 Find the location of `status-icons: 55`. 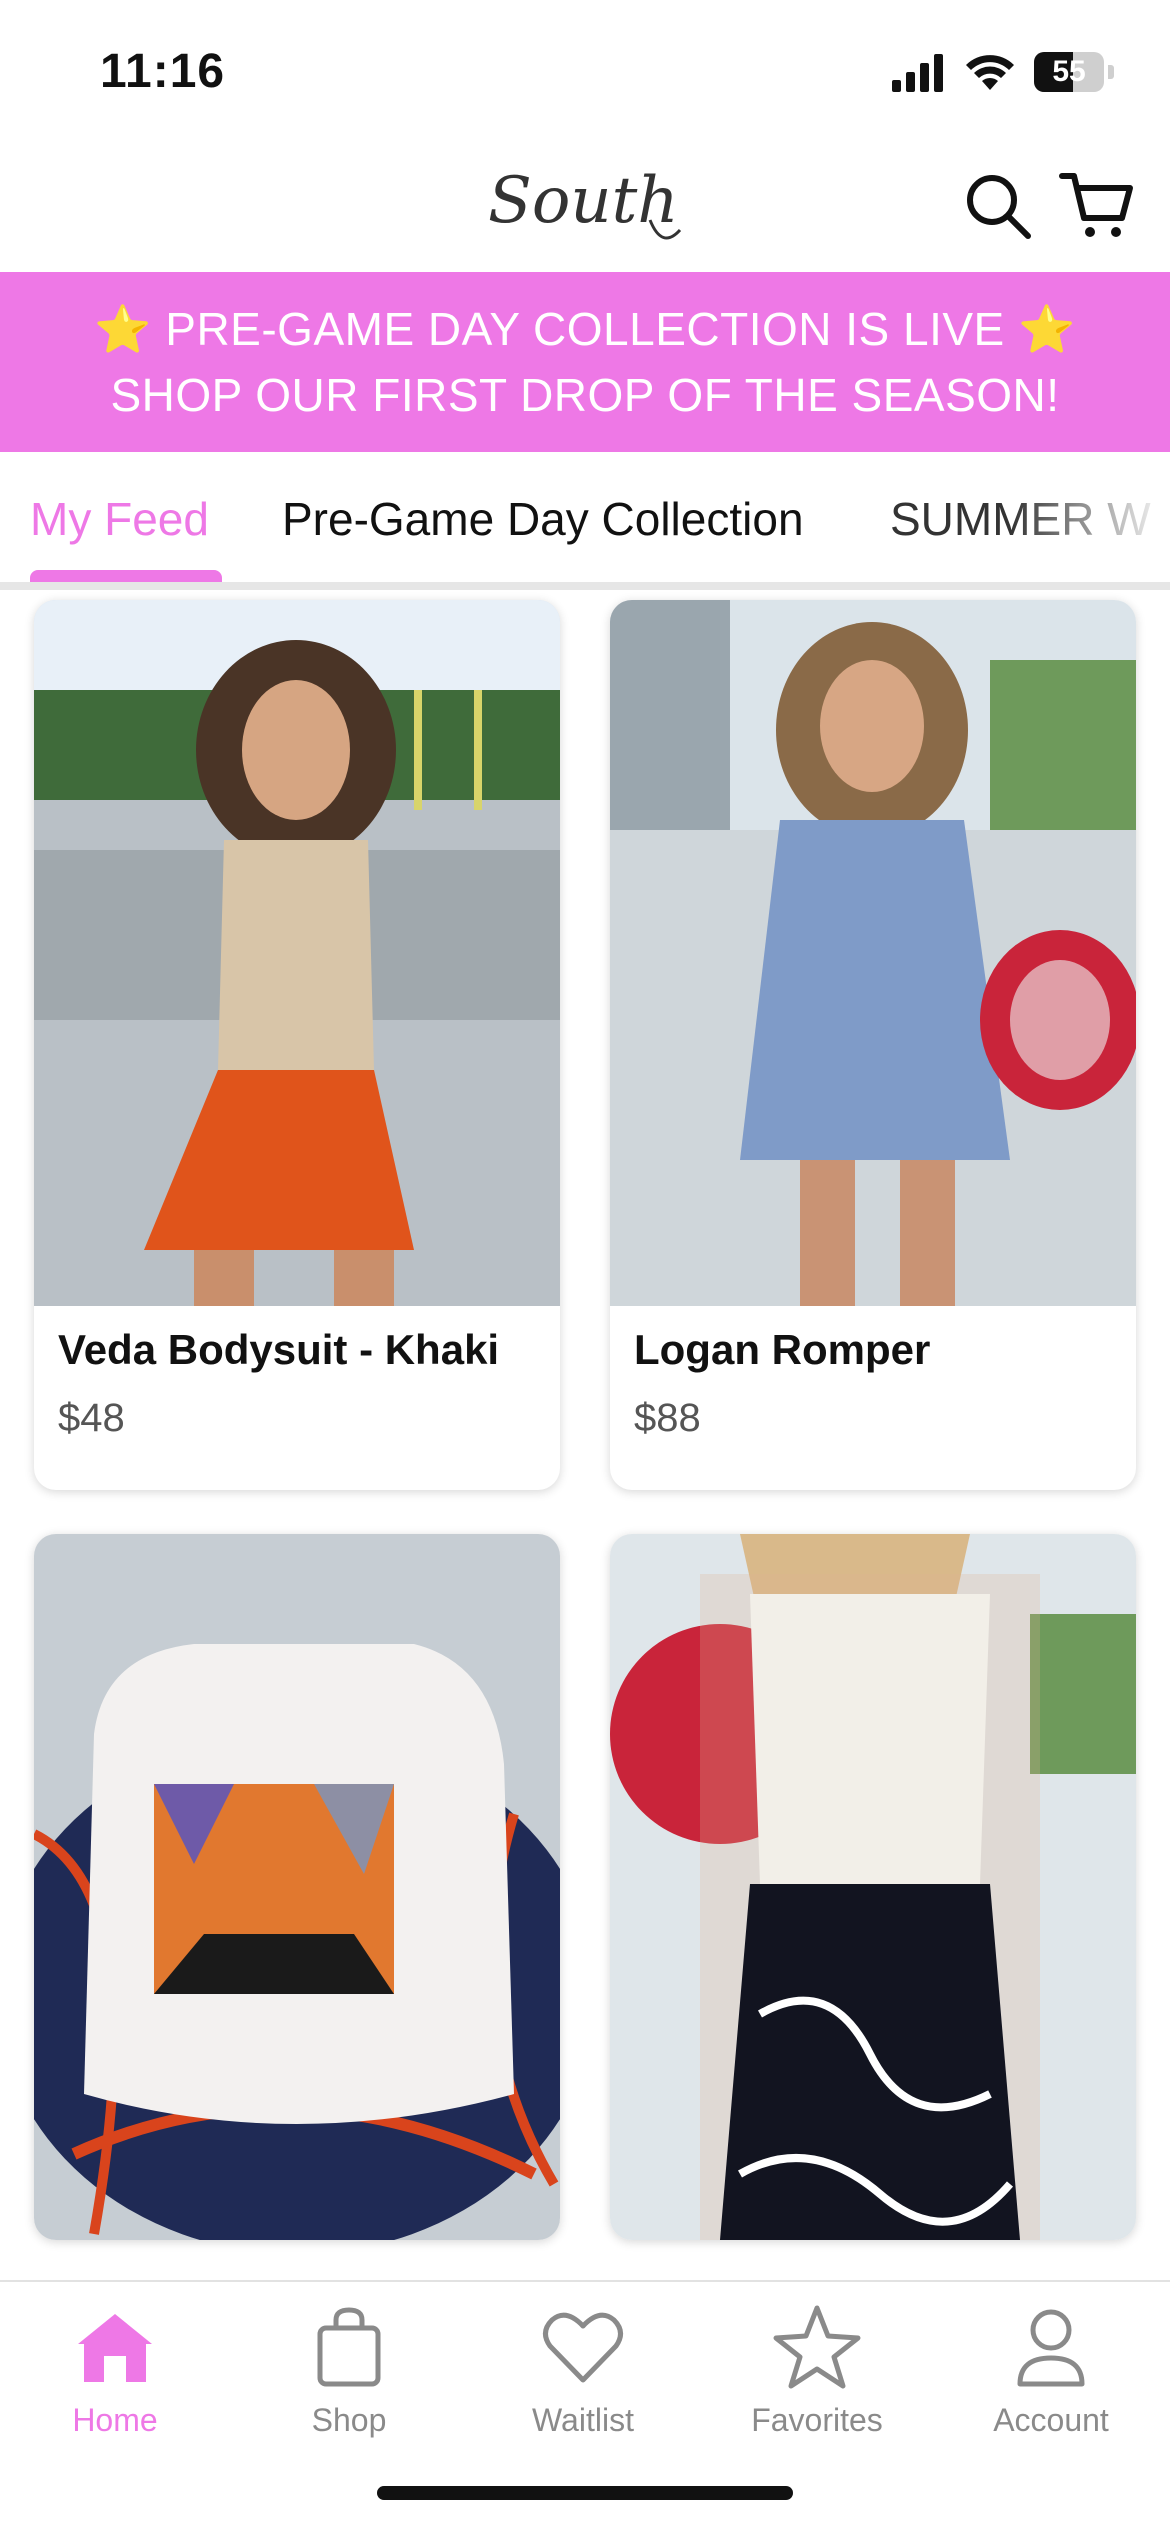

status-icons: 55 is located at coordinates (1002, 72).